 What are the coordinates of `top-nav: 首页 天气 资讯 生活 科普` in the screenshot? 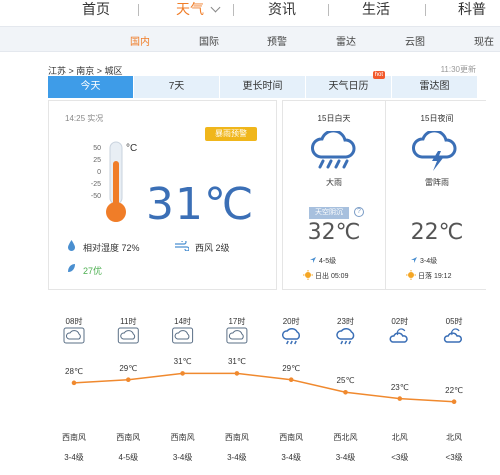 It's located at (250, 11).